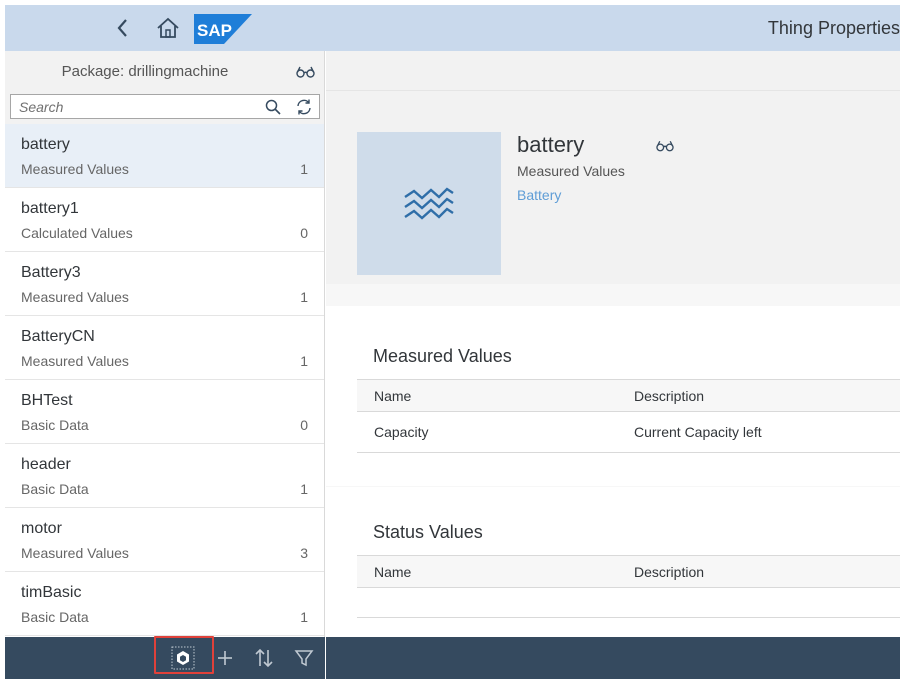  Describe the element at coordinates (46, 464) in the screenshot. I see `item-name: header` at that location.